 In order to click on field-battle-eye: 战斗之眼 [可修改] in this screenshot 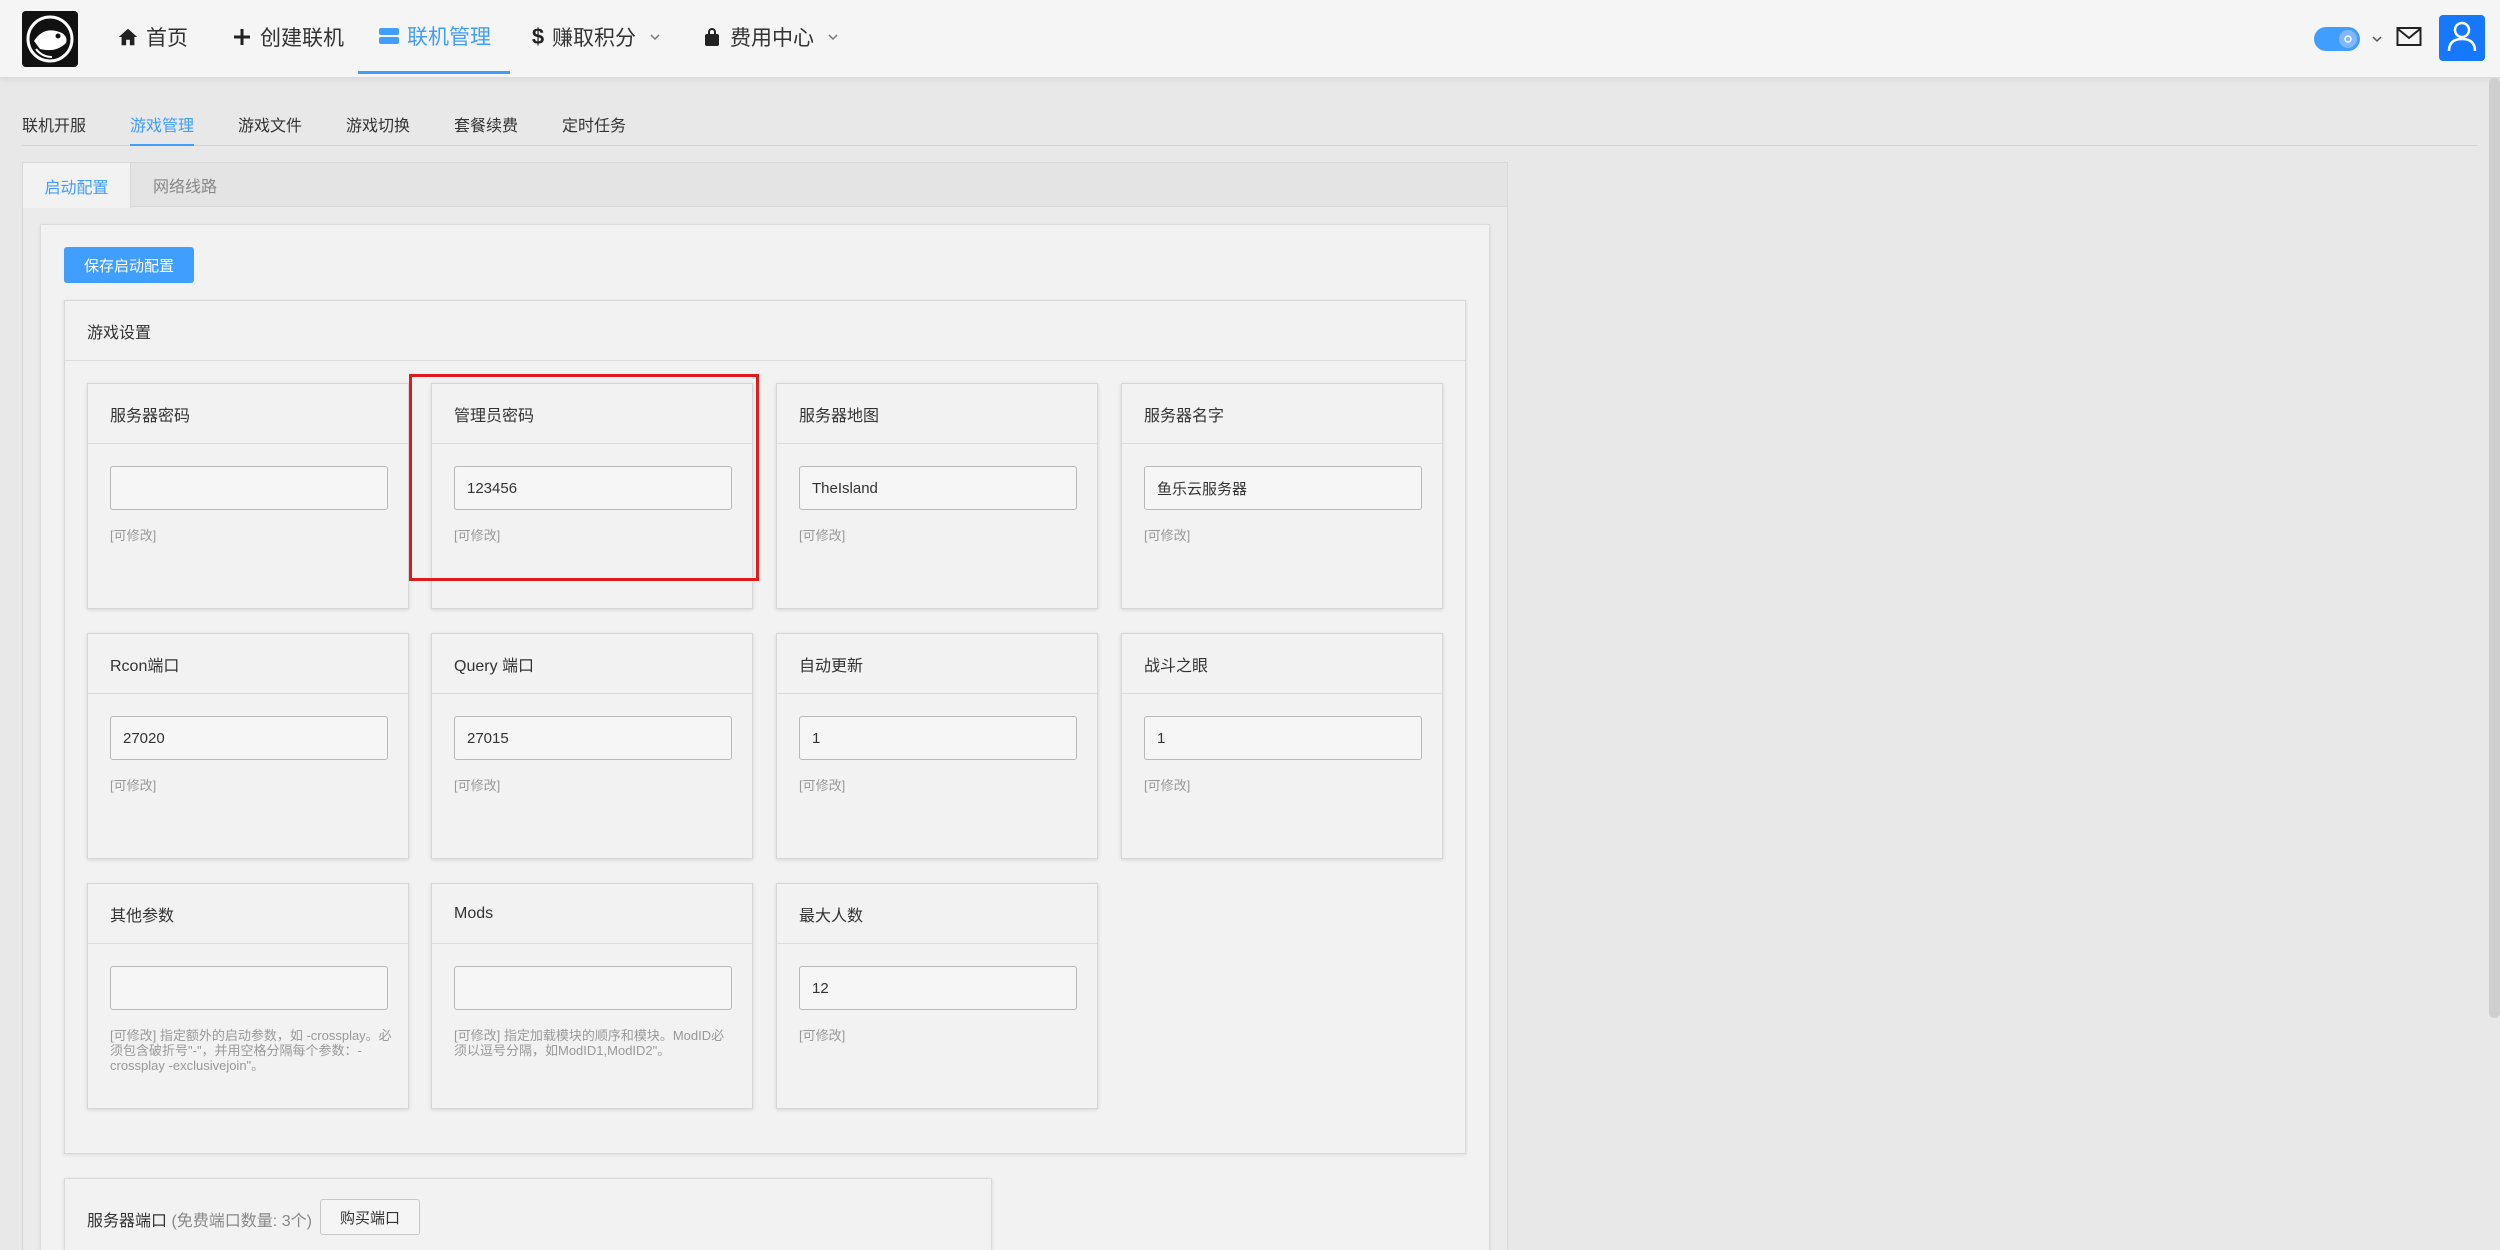, I will do `click(1282, 746)`.